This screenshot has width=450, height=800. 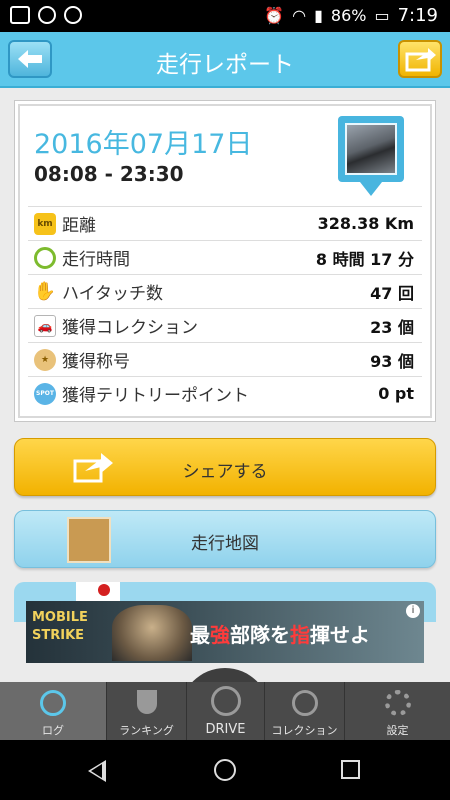 What do you see at coordinates (392, 361) in the screenshot?
I see `stat-value: 93 個` at bounding box center [392, 361].